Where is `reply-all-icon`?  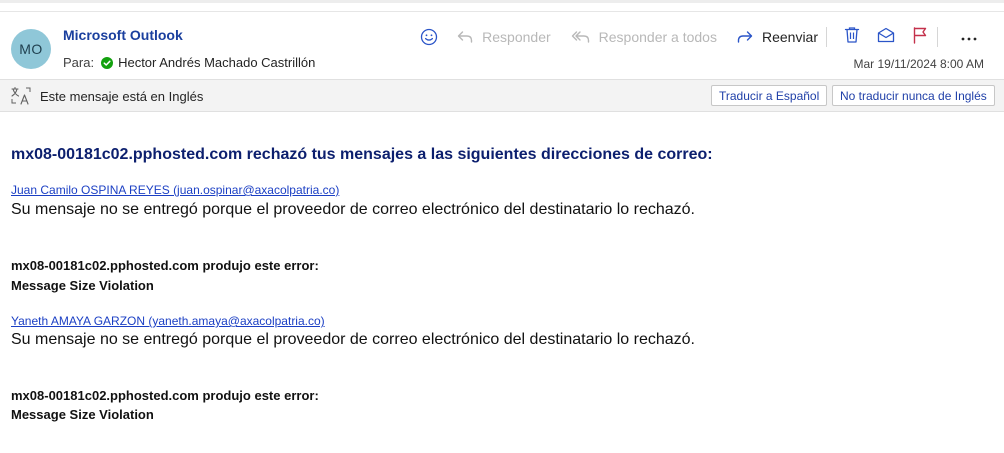 reply-all-icon is located at coordinates (581, 37).